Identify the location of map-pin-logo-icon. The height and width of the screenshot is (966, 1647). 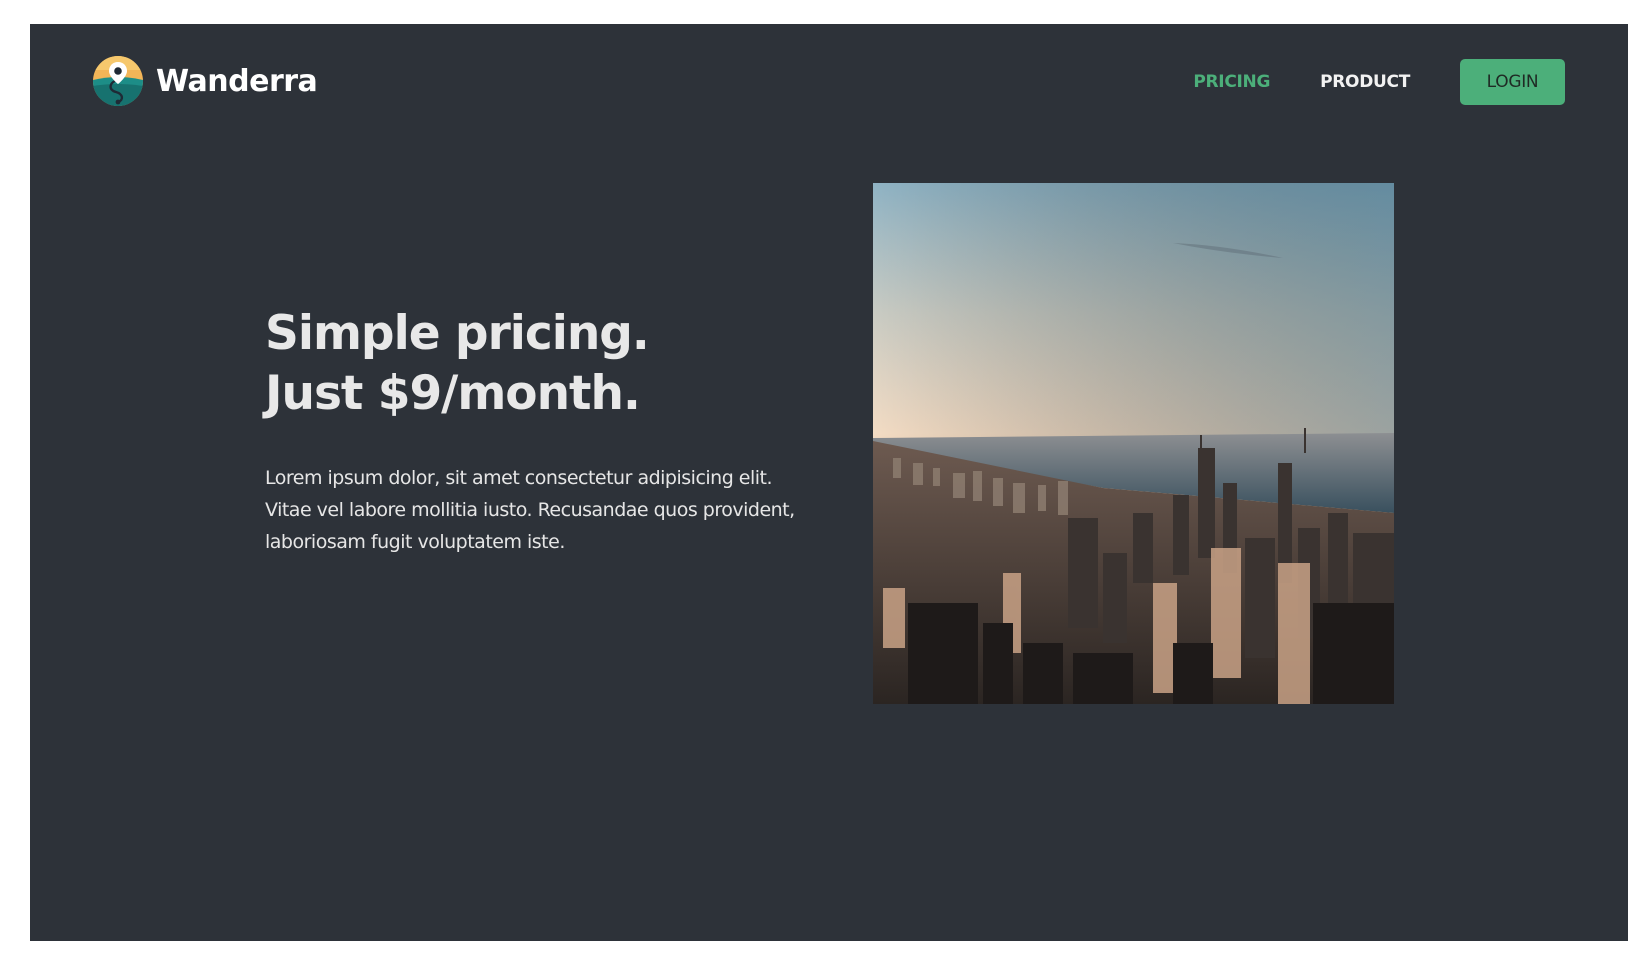
(118, 81).